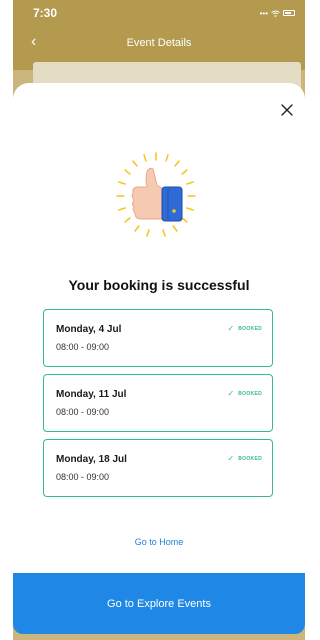 The image size is (320, 640). Describe the element at coordinates (156, 194) in the screenshot. I see `thumbs-up-icon` at that location.